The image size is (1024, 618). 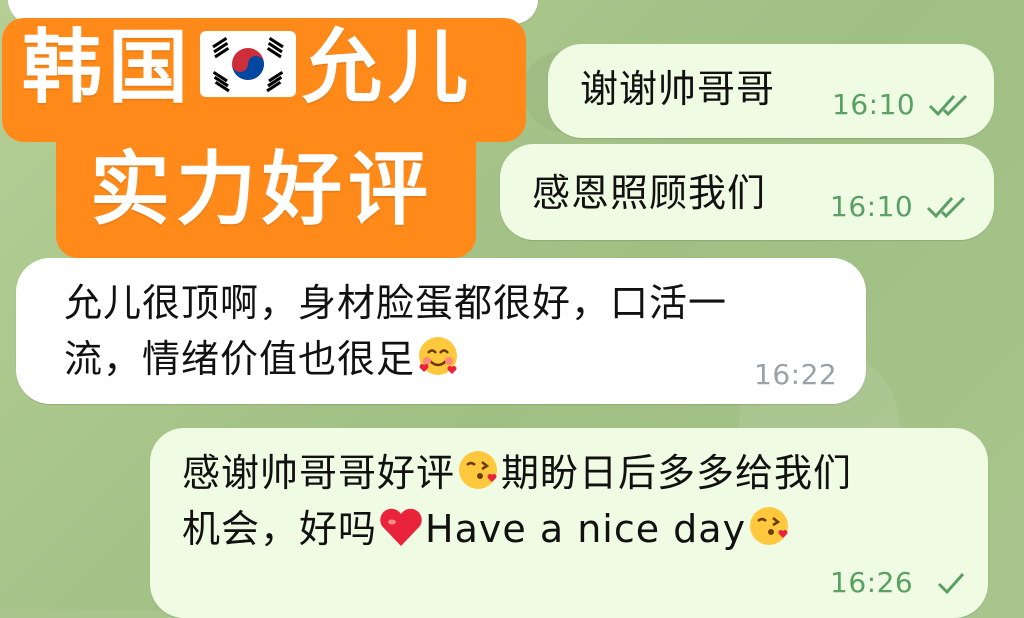 I want to click on message-text-line-2: 机会，好吗 Have a nice day, so click(x=487, y=532).